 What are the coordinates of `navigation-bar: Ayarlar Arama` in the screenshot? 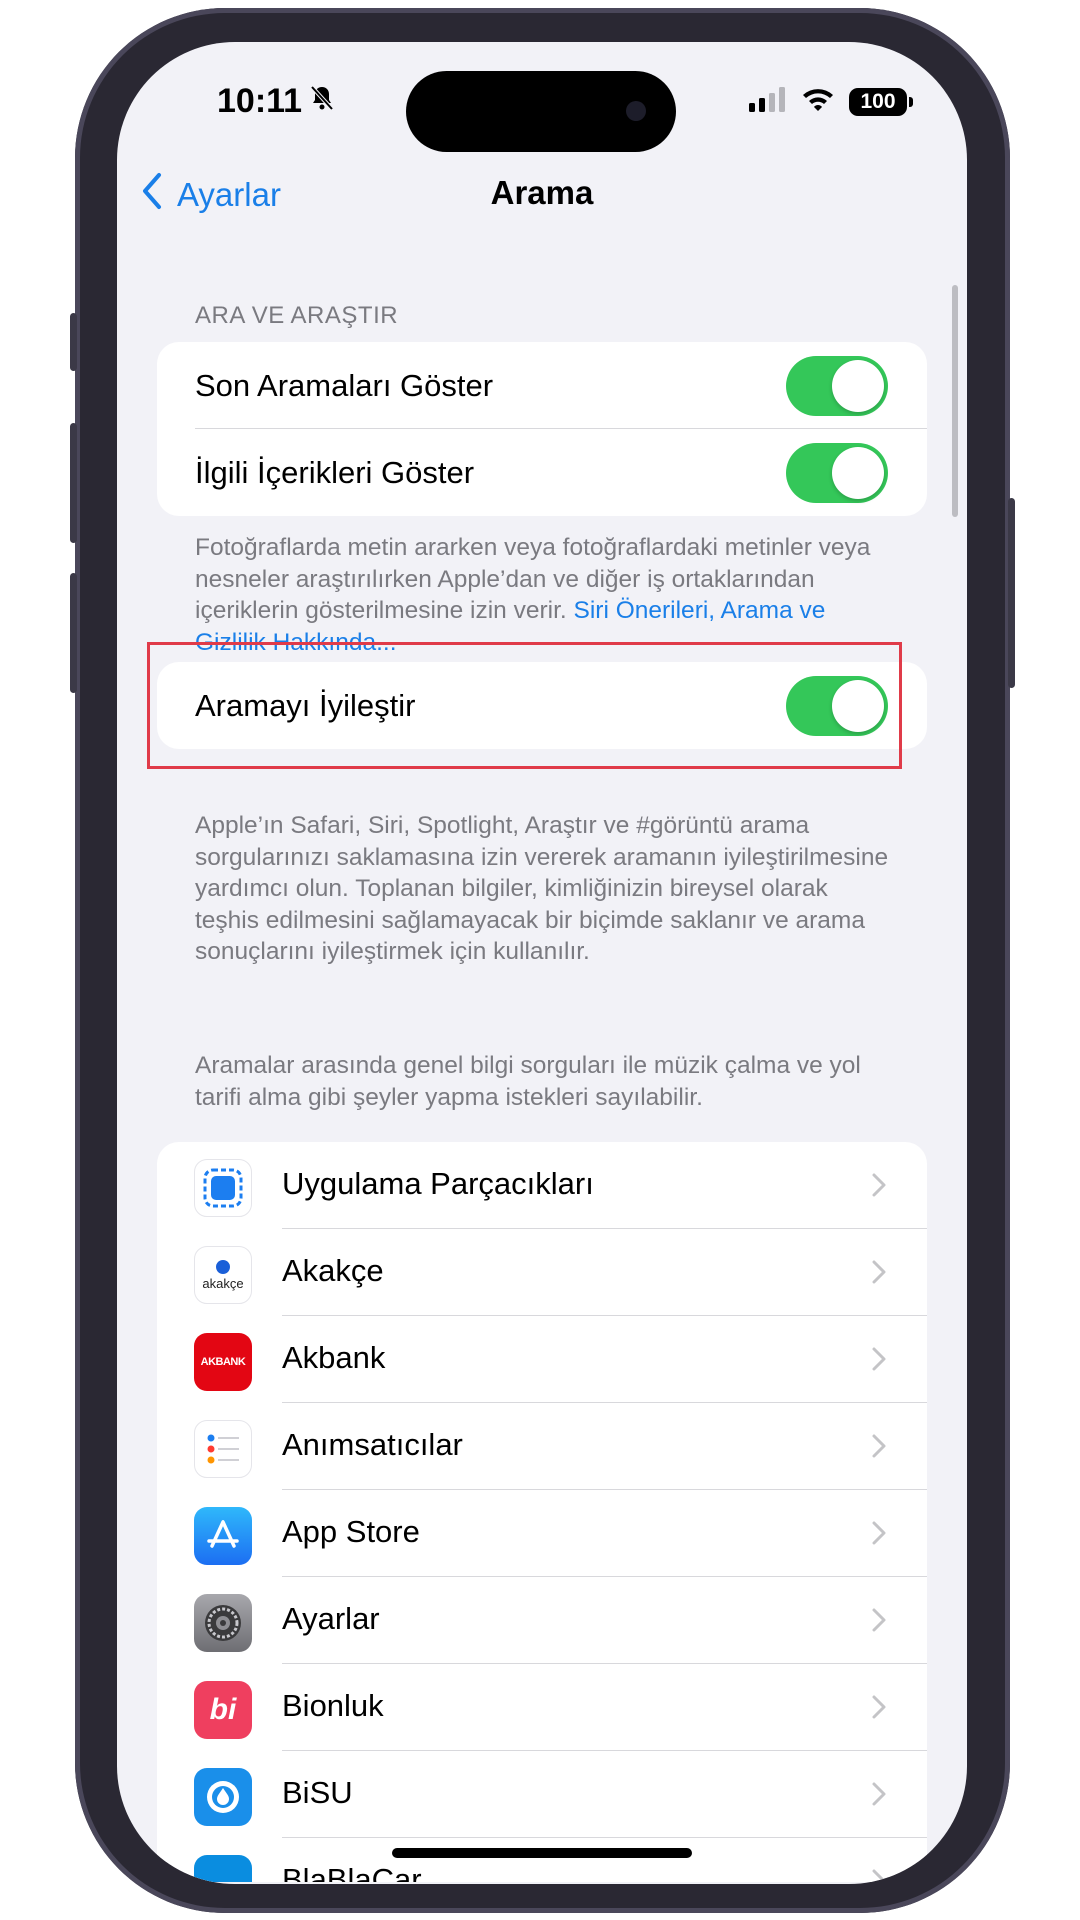 It's located at (542, 202).